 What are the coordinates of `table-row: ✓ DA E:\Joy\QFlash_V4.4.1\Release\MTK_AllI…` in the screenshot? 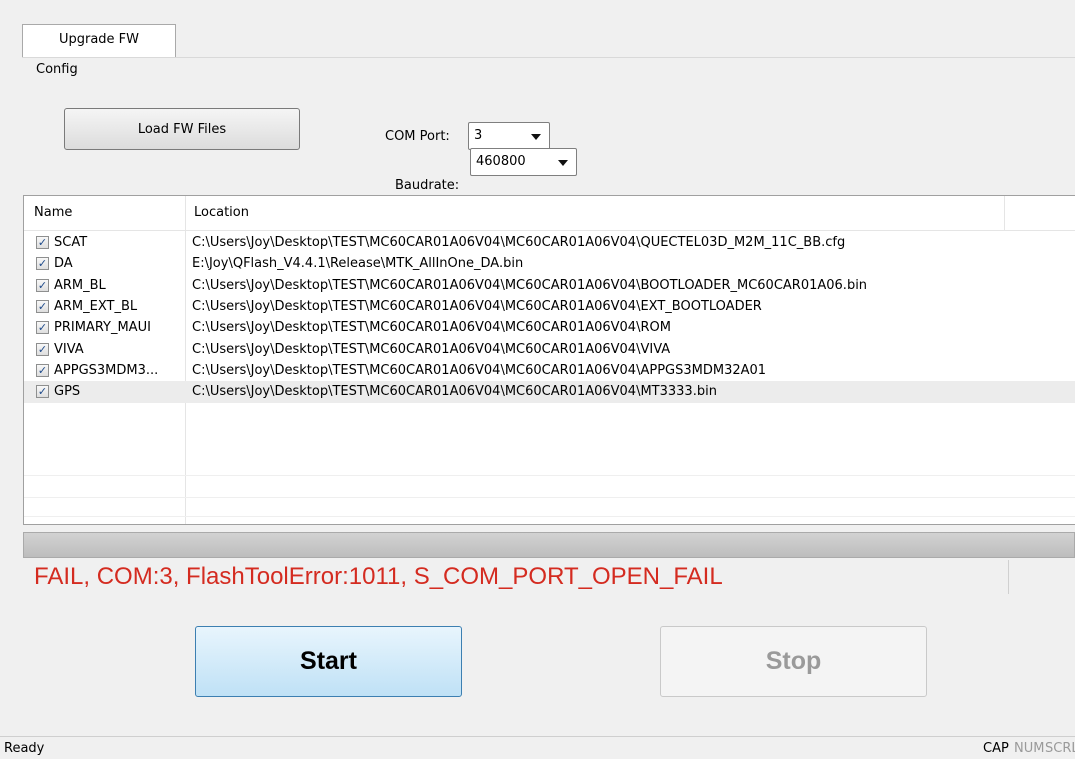 It's located at (549, 264).